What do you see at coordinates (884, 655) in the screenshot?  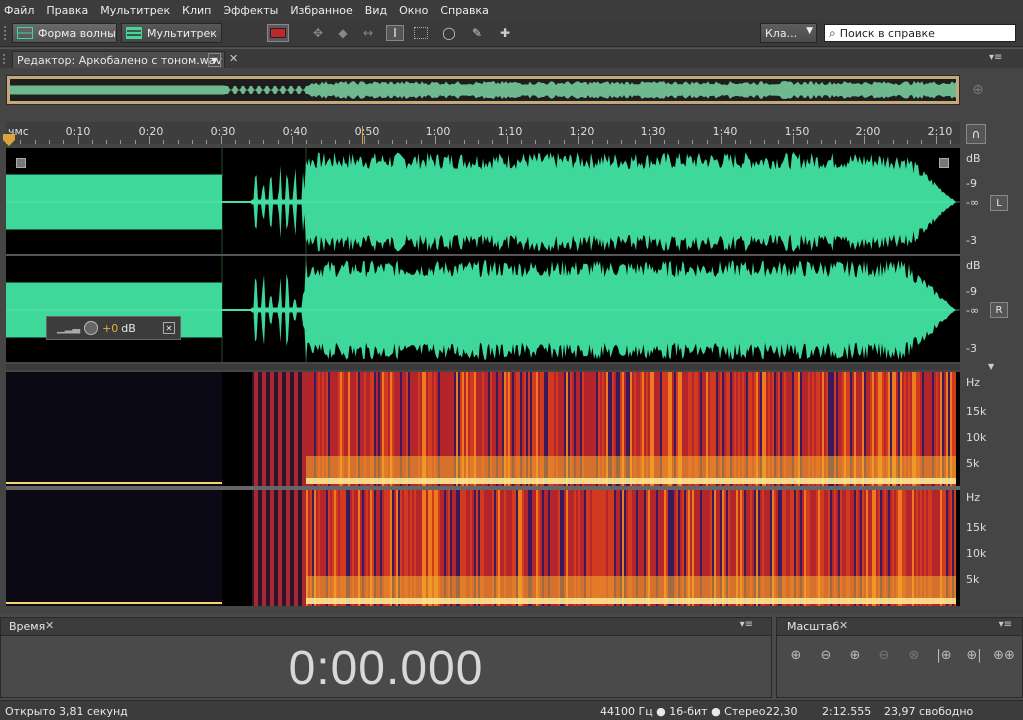 I see `zoom-out-time-icon: ⊖` at bounding box center [884, 655].